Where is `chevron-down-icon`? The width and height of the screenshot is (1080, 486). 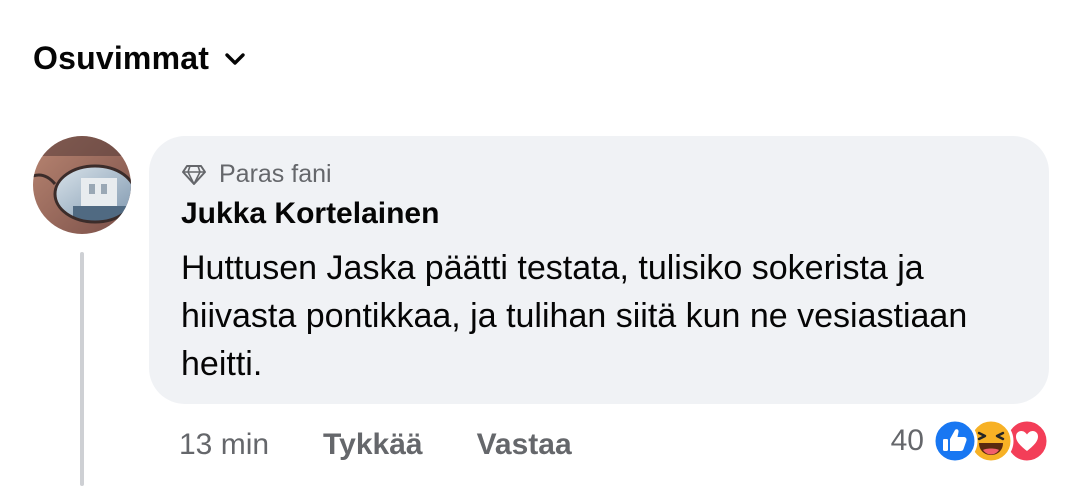 chevron-down-icon is located at coordinates (235, 58).